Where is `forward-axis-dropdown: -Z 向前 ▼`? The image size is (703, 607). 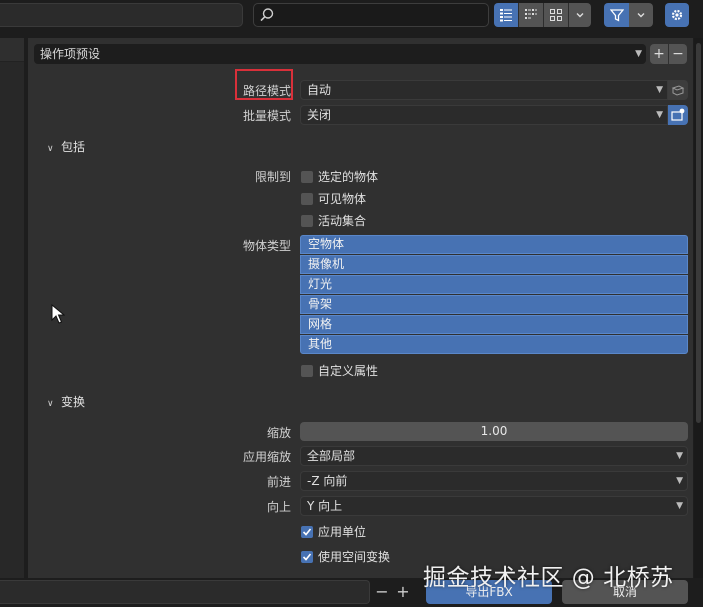 forward-axis-dropdown: -Z 向前 ▼ is located at coordinates (494, 481).